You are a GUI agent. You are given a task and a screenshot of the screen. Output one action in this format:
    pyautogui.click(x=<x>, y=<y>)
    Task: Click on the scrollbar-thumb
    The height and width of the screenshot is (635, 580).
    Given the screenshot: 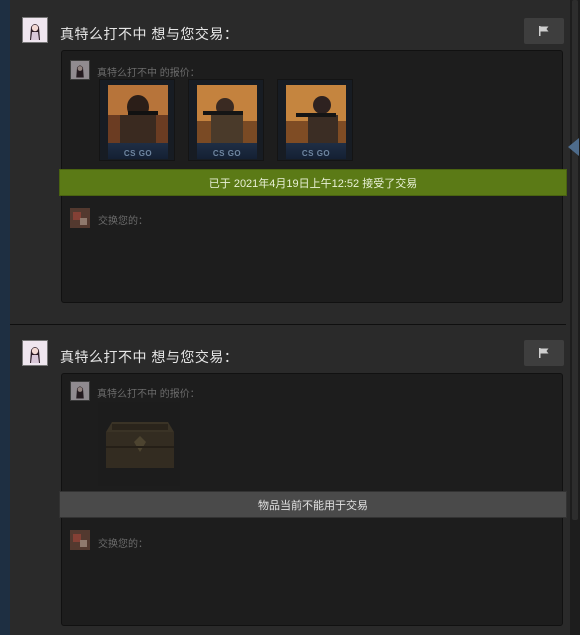 What is the action you would take?
    pyautogui.click(x=575, y=260)
    